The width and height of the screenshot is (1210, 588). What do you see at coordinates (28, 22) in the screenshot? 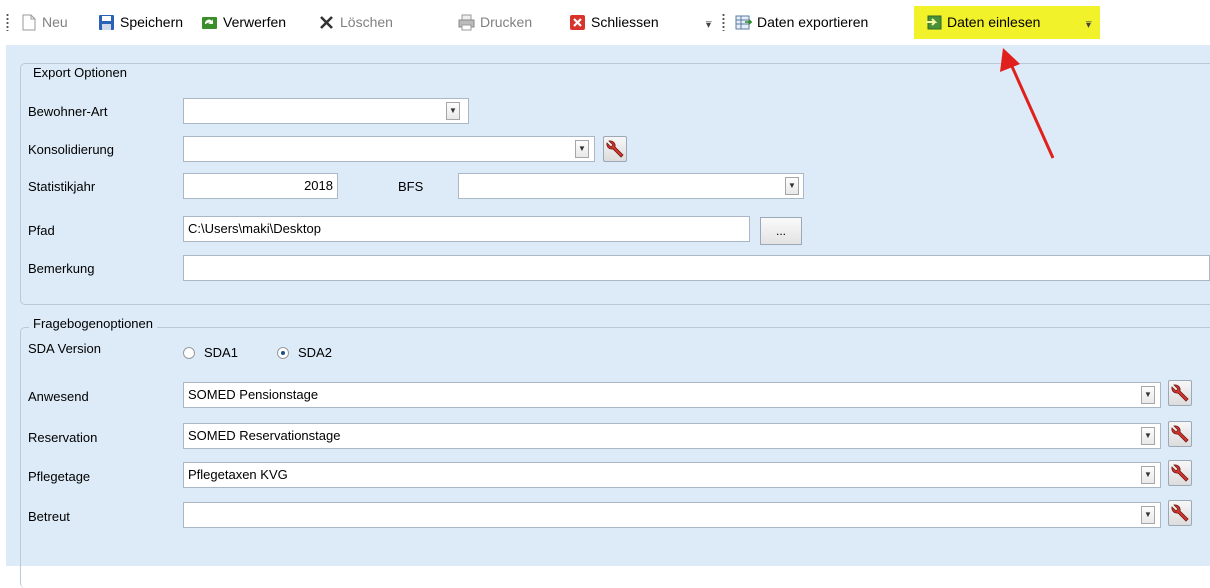
I see `new-document-icon` at bounding box center [28, 22].